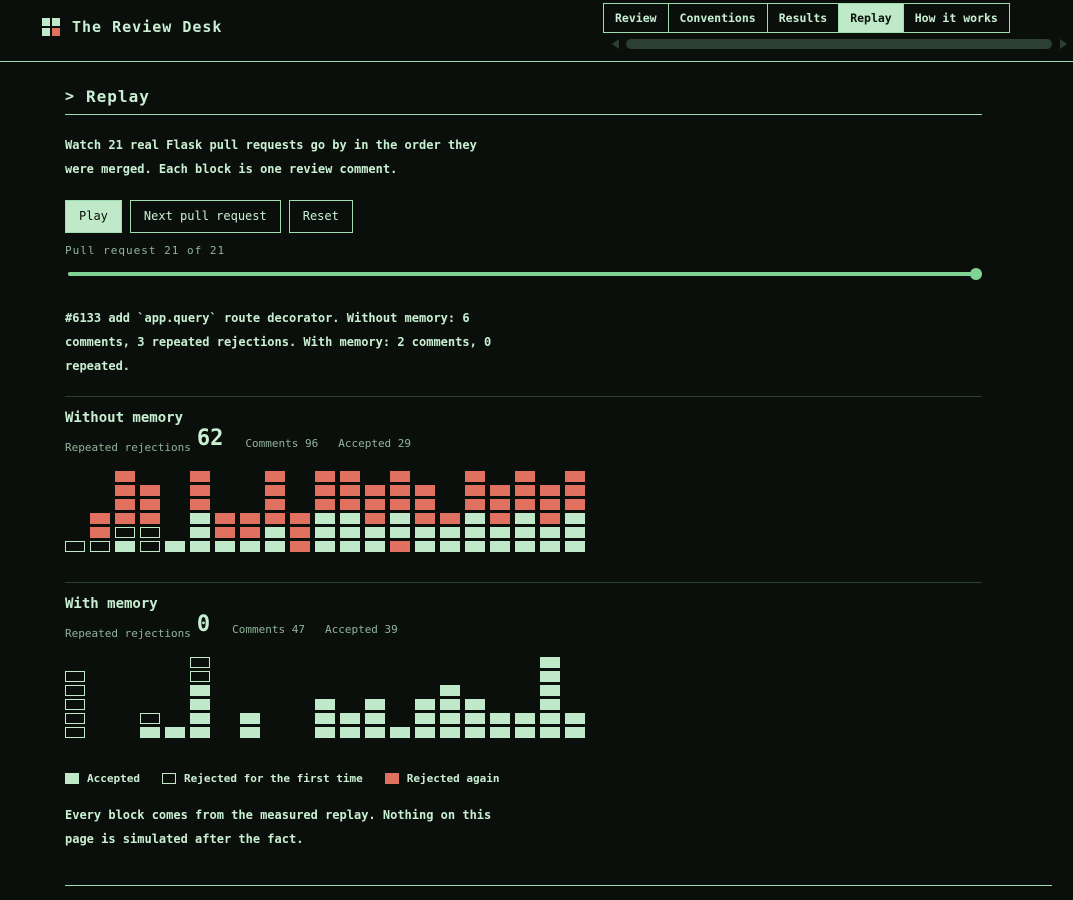  Describe the element at coordinates (327, 695) in the screenshot. I see `with-memory-chart` at that location.